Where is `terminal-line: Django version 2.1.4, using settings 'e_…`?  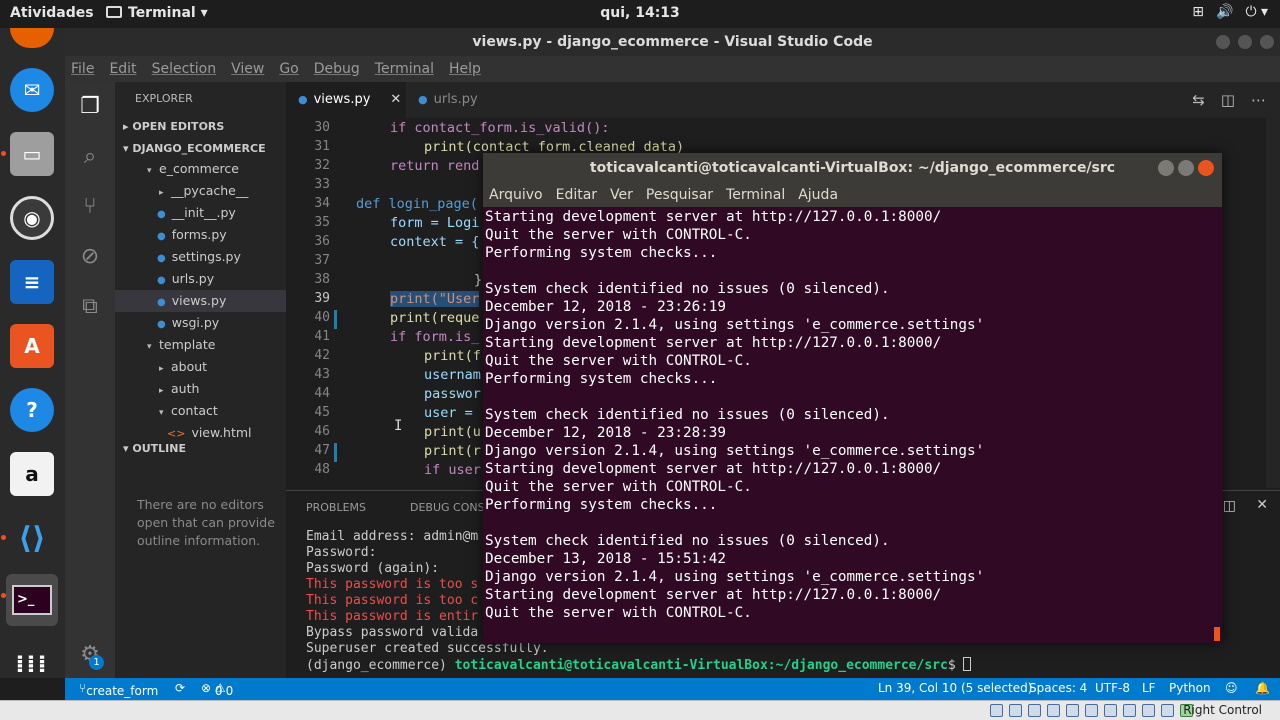 terminal-line: Django version 2.1.4, using settings 'e_… is located at coordinates (735, 325).